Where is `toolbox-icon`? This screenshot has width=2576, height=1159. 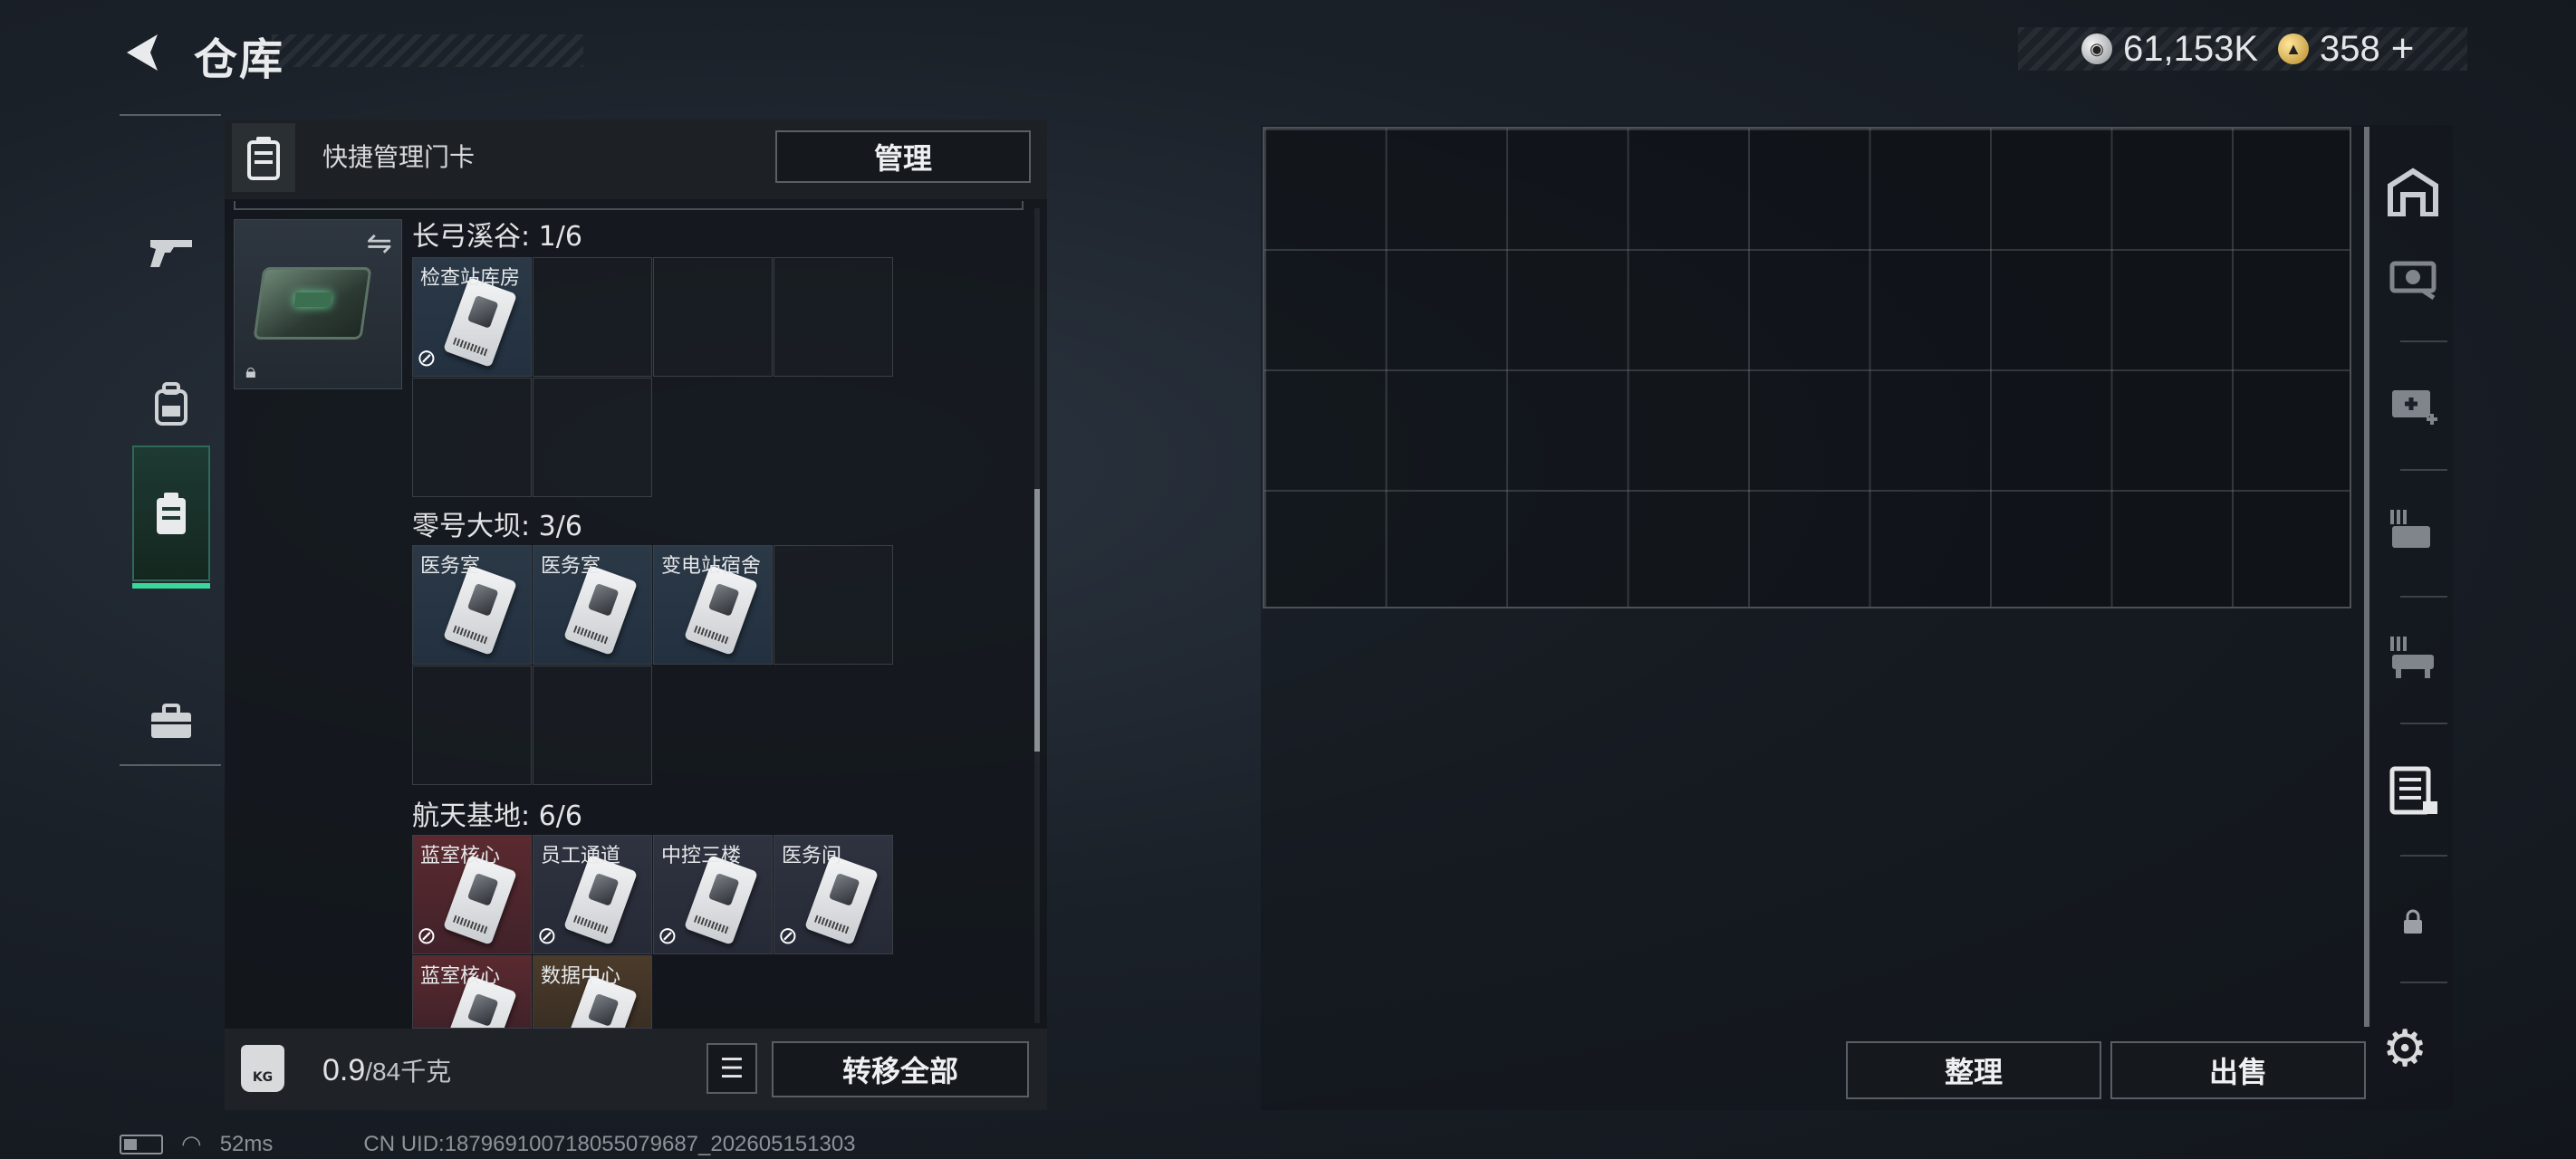 toolbox-icon is located at coordinates (171, 721).